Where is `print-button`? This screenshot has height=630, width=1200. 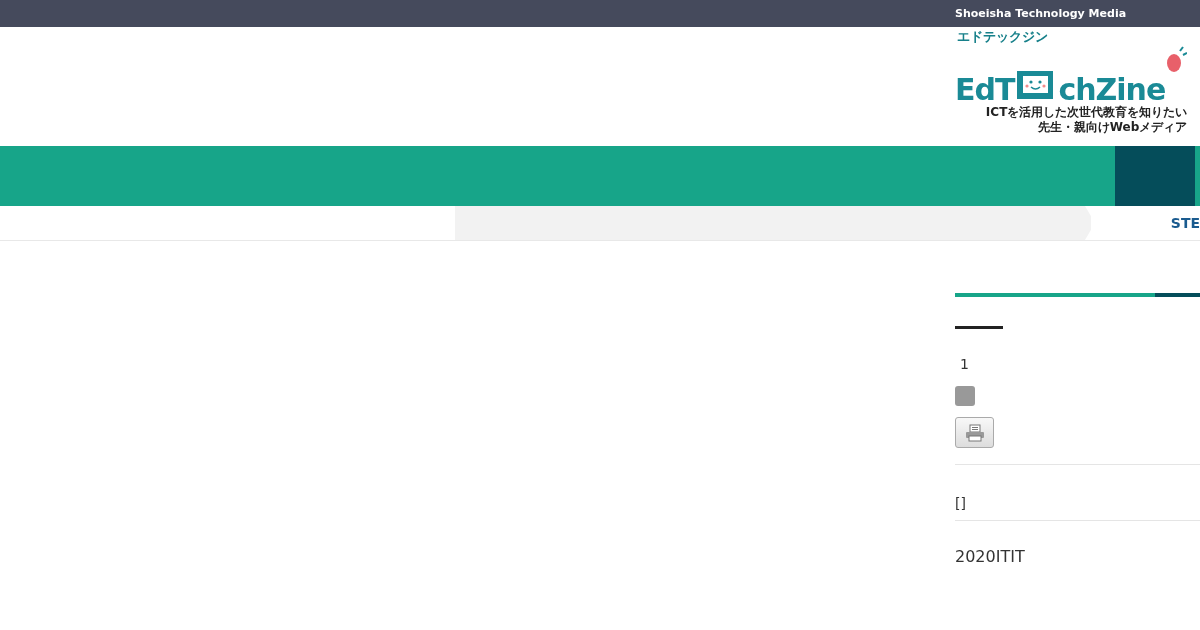 print-button is located at coordinates (974, 432).